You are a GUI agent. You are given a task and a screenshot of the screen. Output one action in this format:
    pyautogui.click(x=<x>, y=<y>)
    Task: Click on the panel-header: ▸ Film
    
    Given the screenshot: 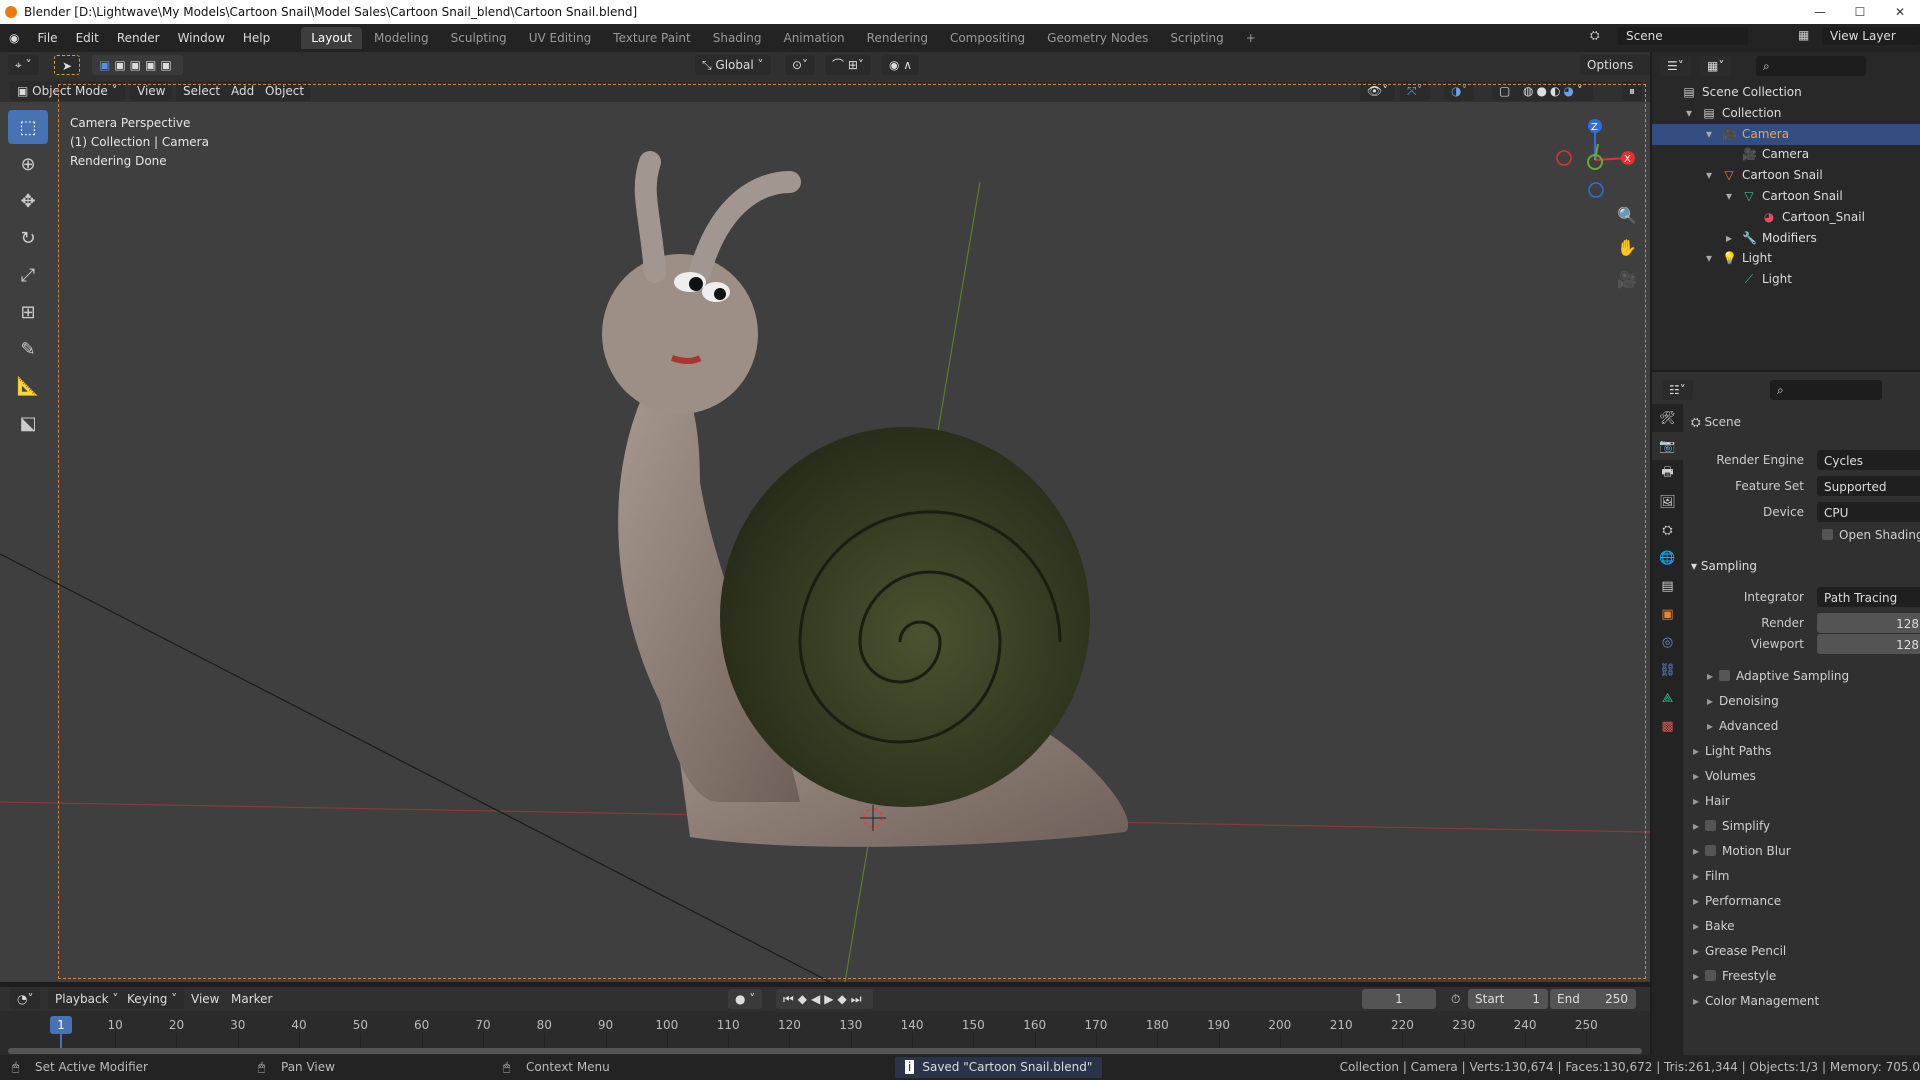 What is the action you would take?
    pyautogui.click(x=1801, y=876)
    